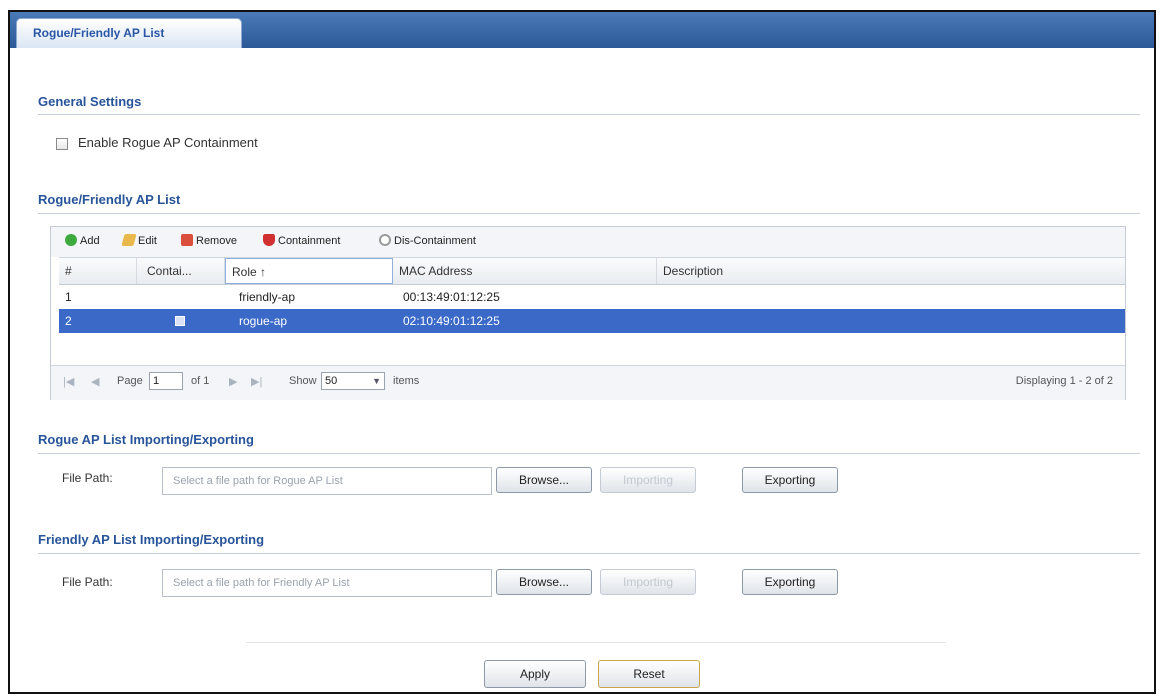  Describe the element at coordinates (87, 582) in the screenshot. I see `friendly-file-path-label: File Path:` at that location.